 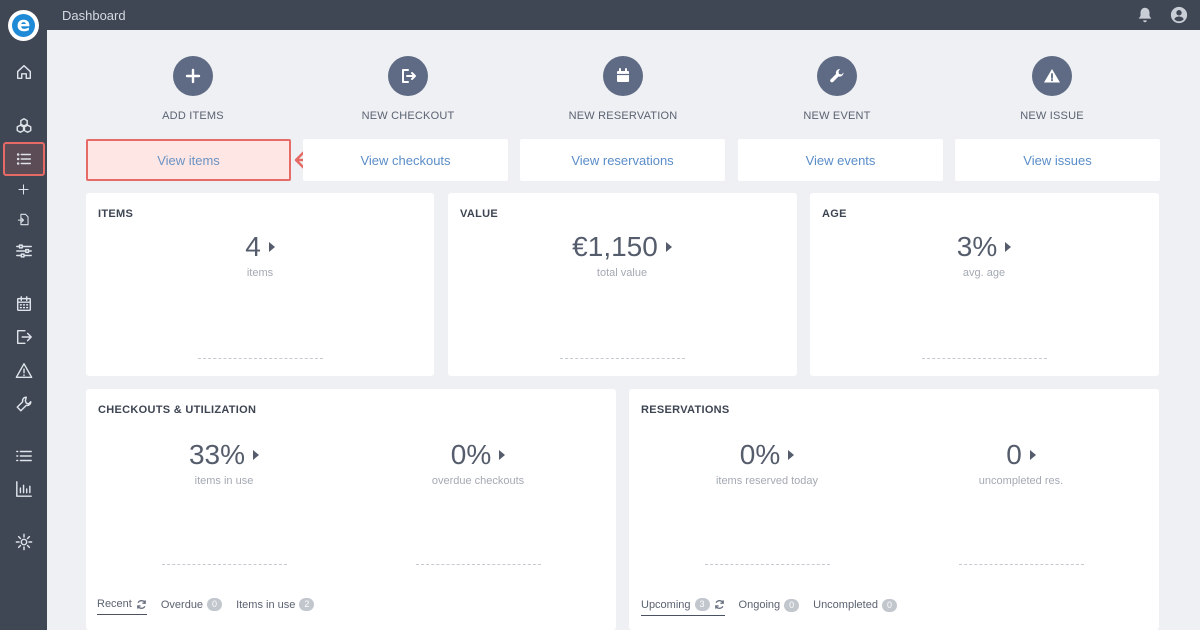 What do you see at coordinates (834, 214) in the screenshot?
I see `card-title: AGE` at bounding box center [834, 214].